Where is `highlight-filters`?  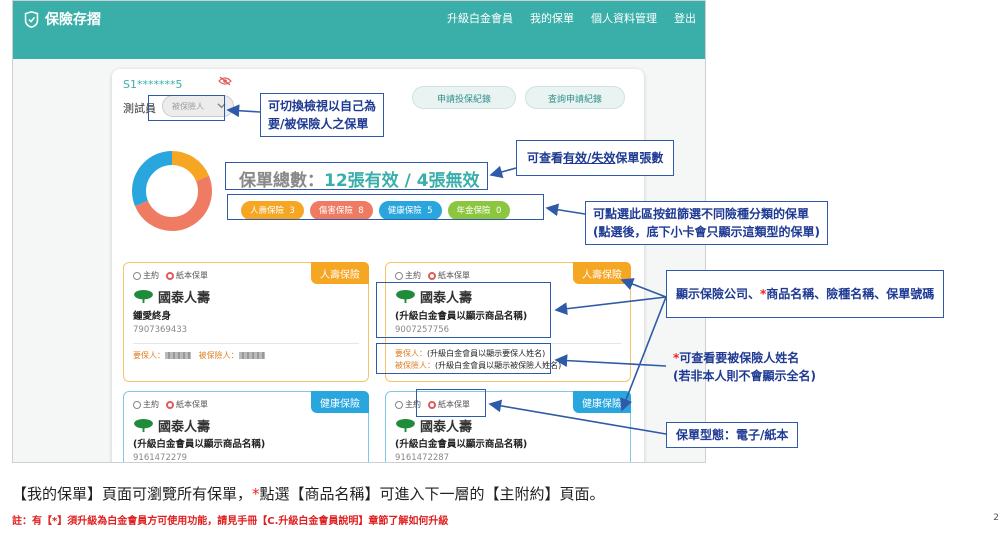 highlight-filters is located at coordinates (385, 207).